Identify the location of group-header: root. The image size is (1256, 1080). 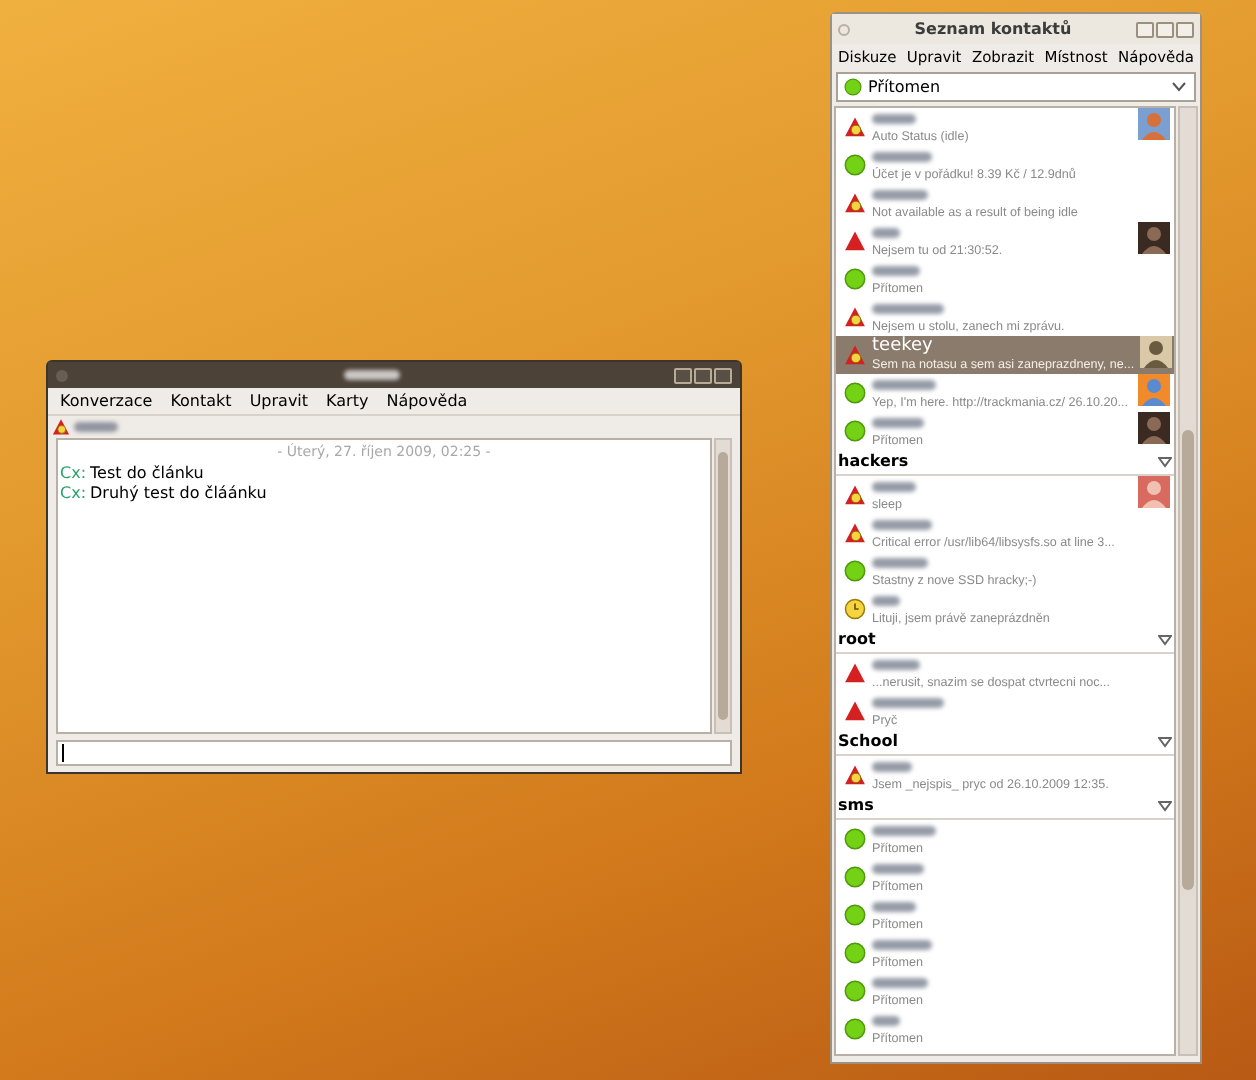
(1005, 641).